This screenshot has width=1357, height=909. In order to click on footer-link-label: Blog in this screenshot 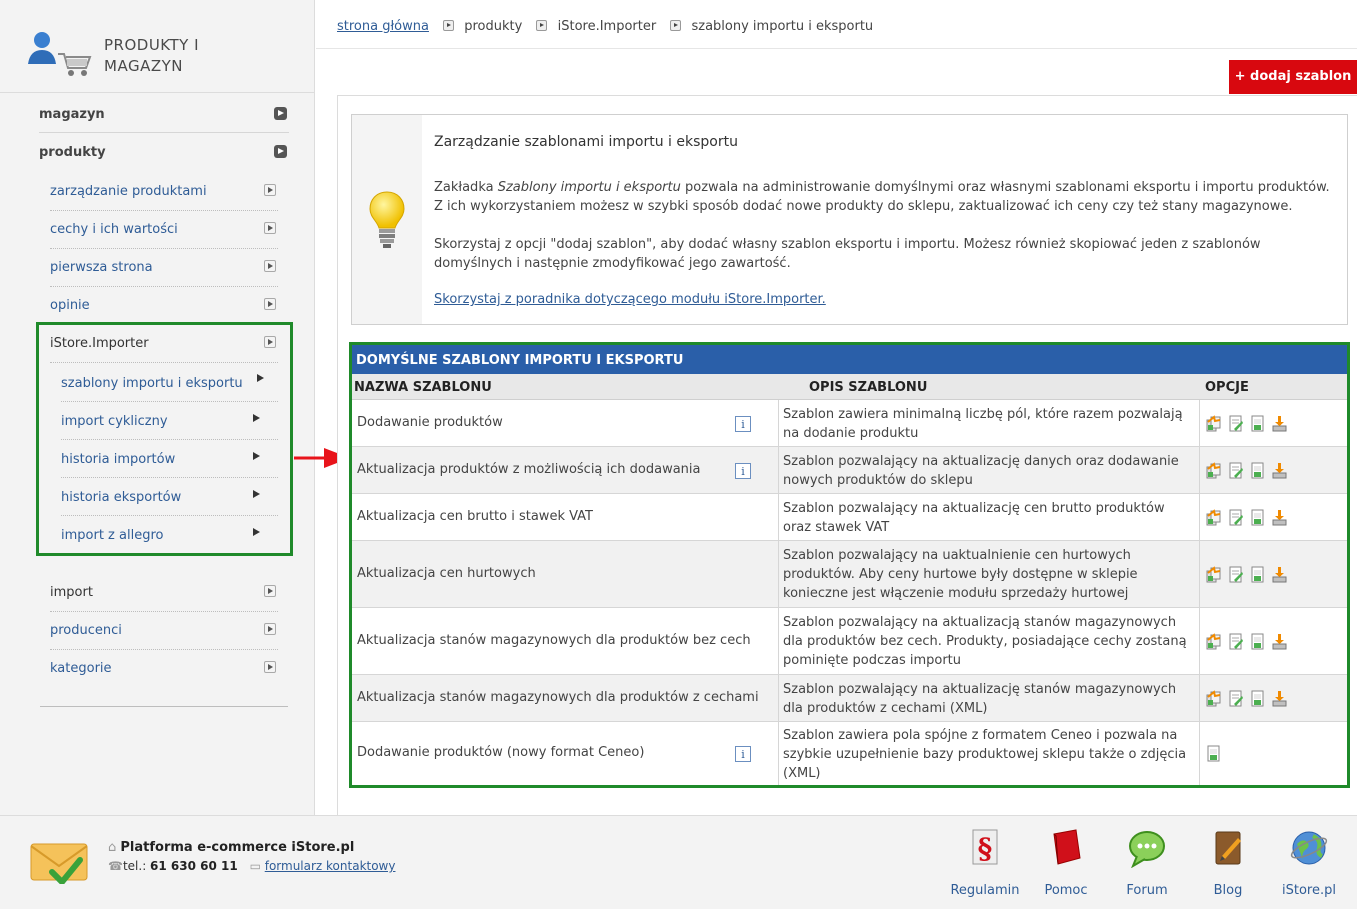, I will do `click(1228, 890)`.